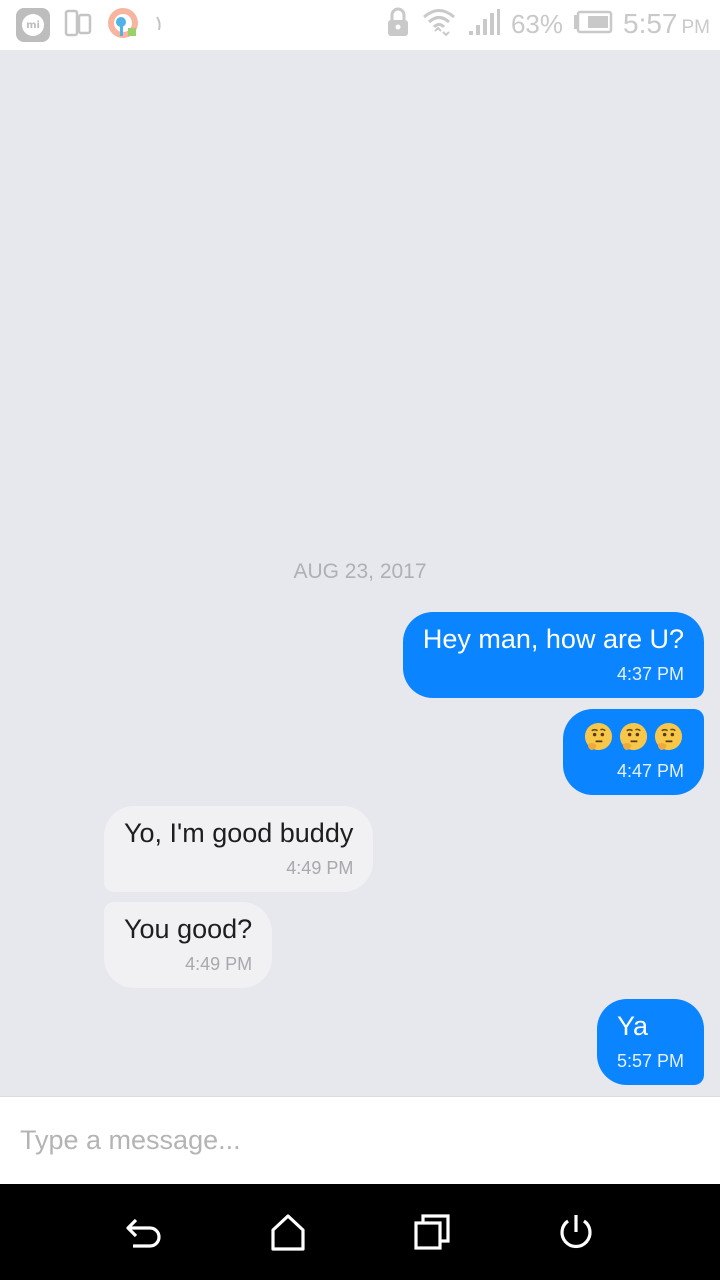 The height and width of the screenshot is (1280, 720). What do you see at coordinates (398, 24) in the screenshot?
I see `lock-icon` at bounding box center [398, 24].